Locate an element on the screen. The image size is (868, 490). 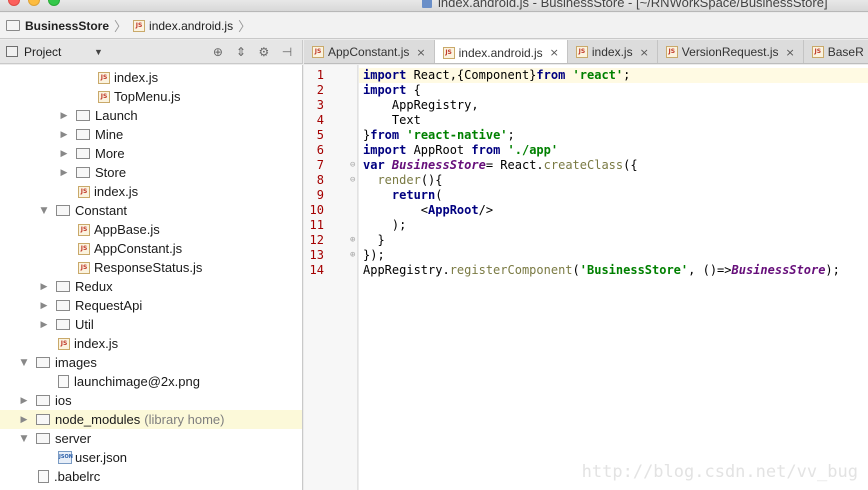
tree-item: JS TopMenu.js is located at coordinates (151, 96).